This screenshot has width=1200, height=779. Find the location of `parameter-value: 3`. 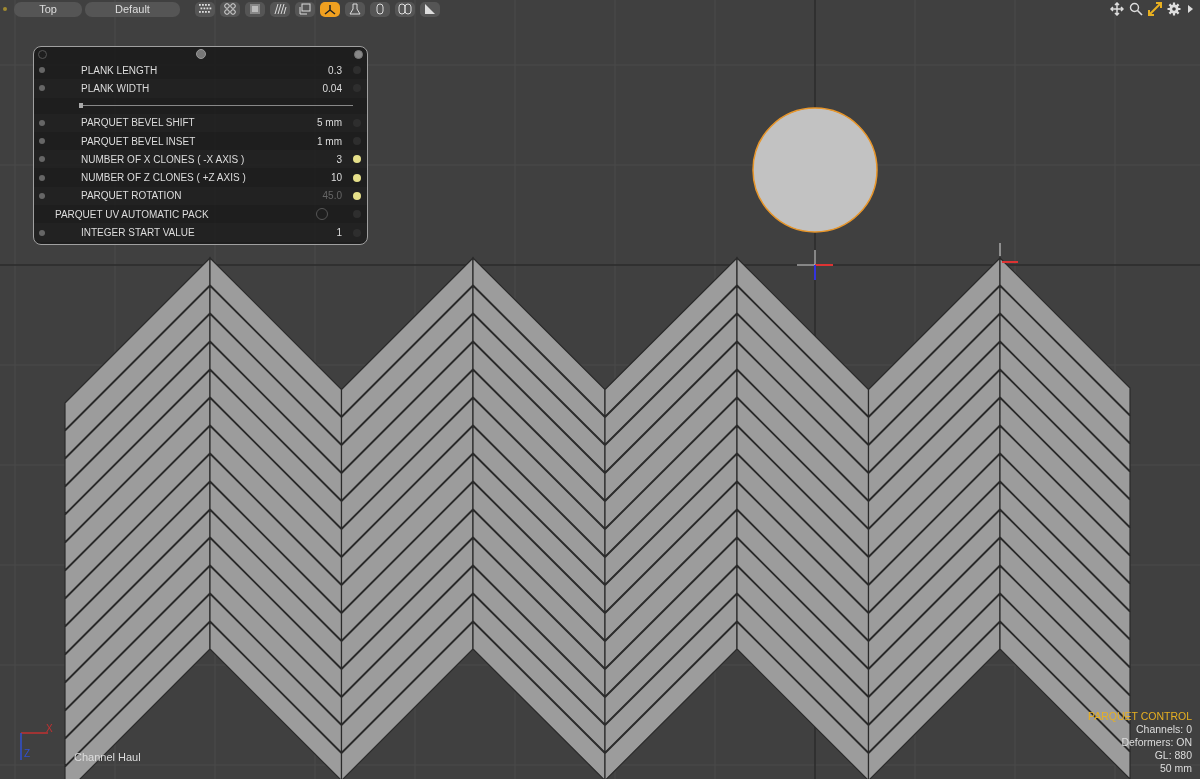

parameter-value: 3 is located at coordinates (297, 159).